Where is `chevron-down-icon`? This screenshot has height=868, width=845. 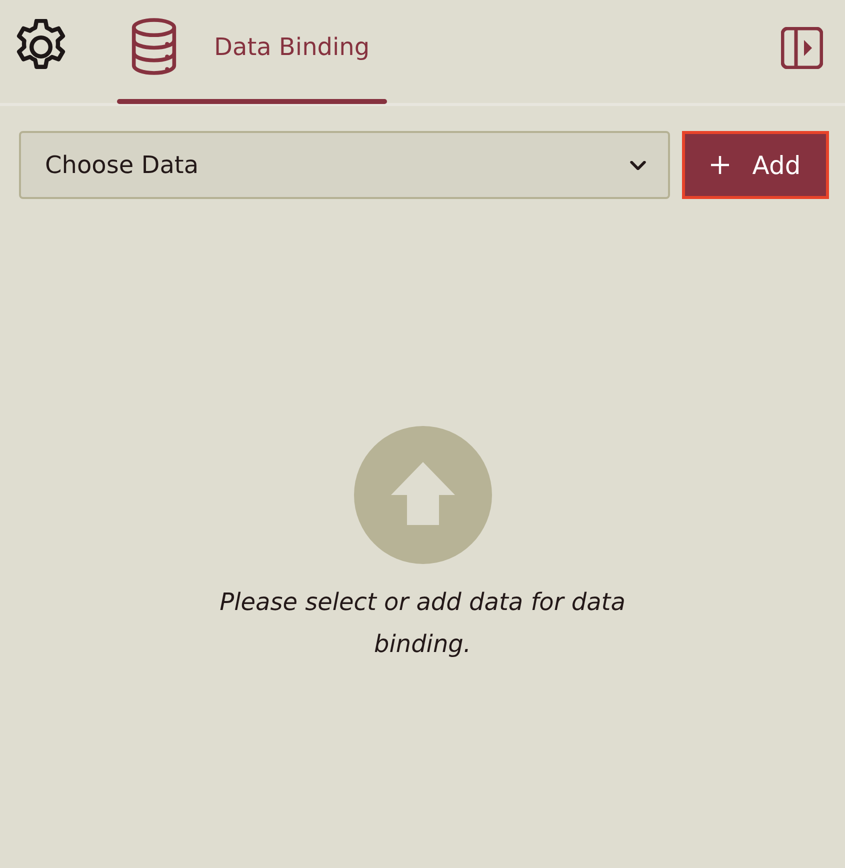
chevron-down-icon is located at coordinates (638, 165).